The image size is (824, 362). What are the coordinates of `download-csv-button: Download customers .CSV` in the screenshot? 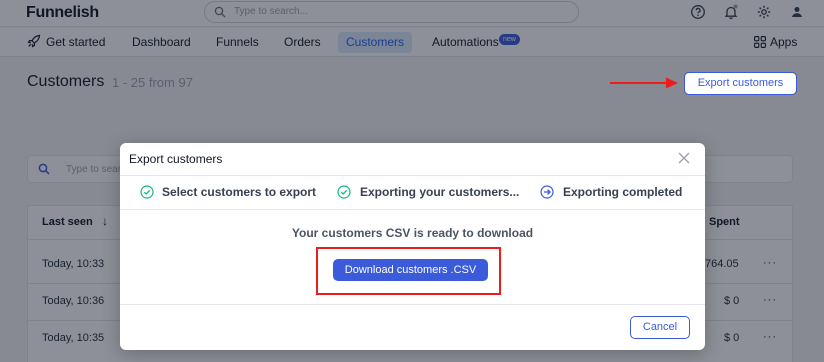 It's located at (410, 270).